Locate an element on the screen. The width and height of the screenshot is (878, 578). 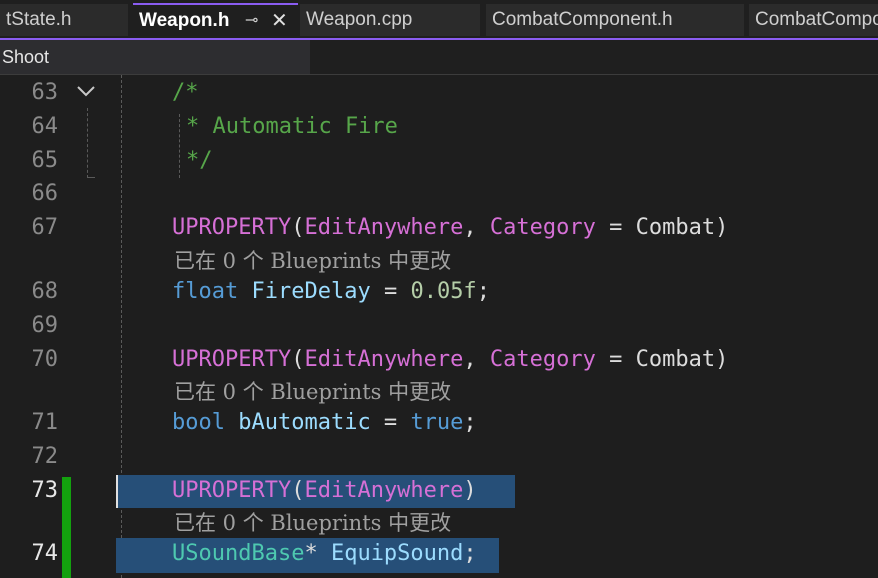
tab-label: CombatComponent.h is located at coordinates (582, 19).